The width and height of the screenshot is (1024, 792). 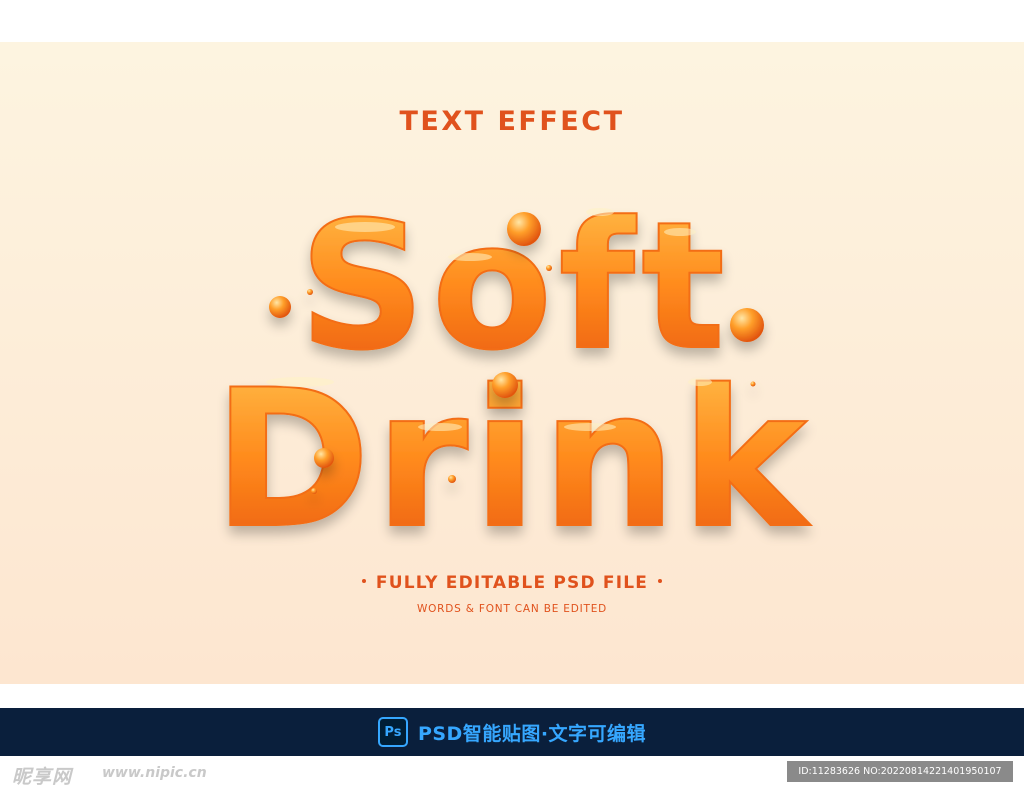 I want to click on photoshop-icon: Ps, so click(x=392, y=732).